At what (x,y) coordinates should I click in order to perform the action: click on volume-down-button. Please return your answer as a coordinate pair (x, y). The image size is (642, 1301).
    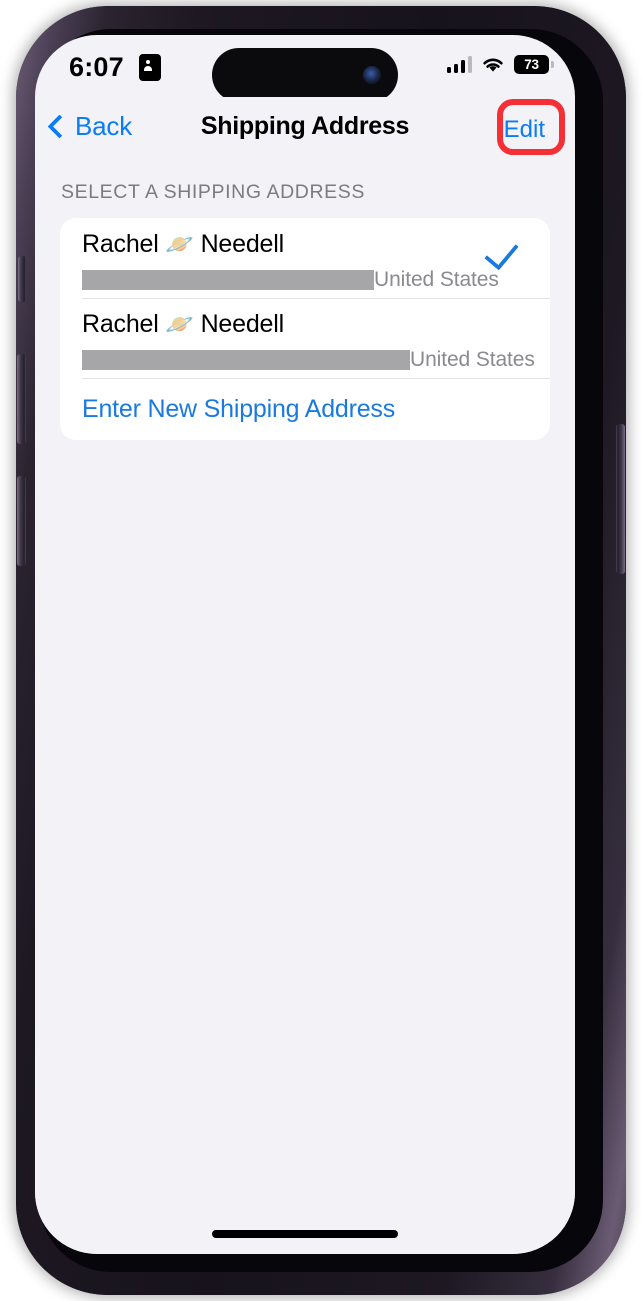
    Looking at the image, I should click on (21, 521).